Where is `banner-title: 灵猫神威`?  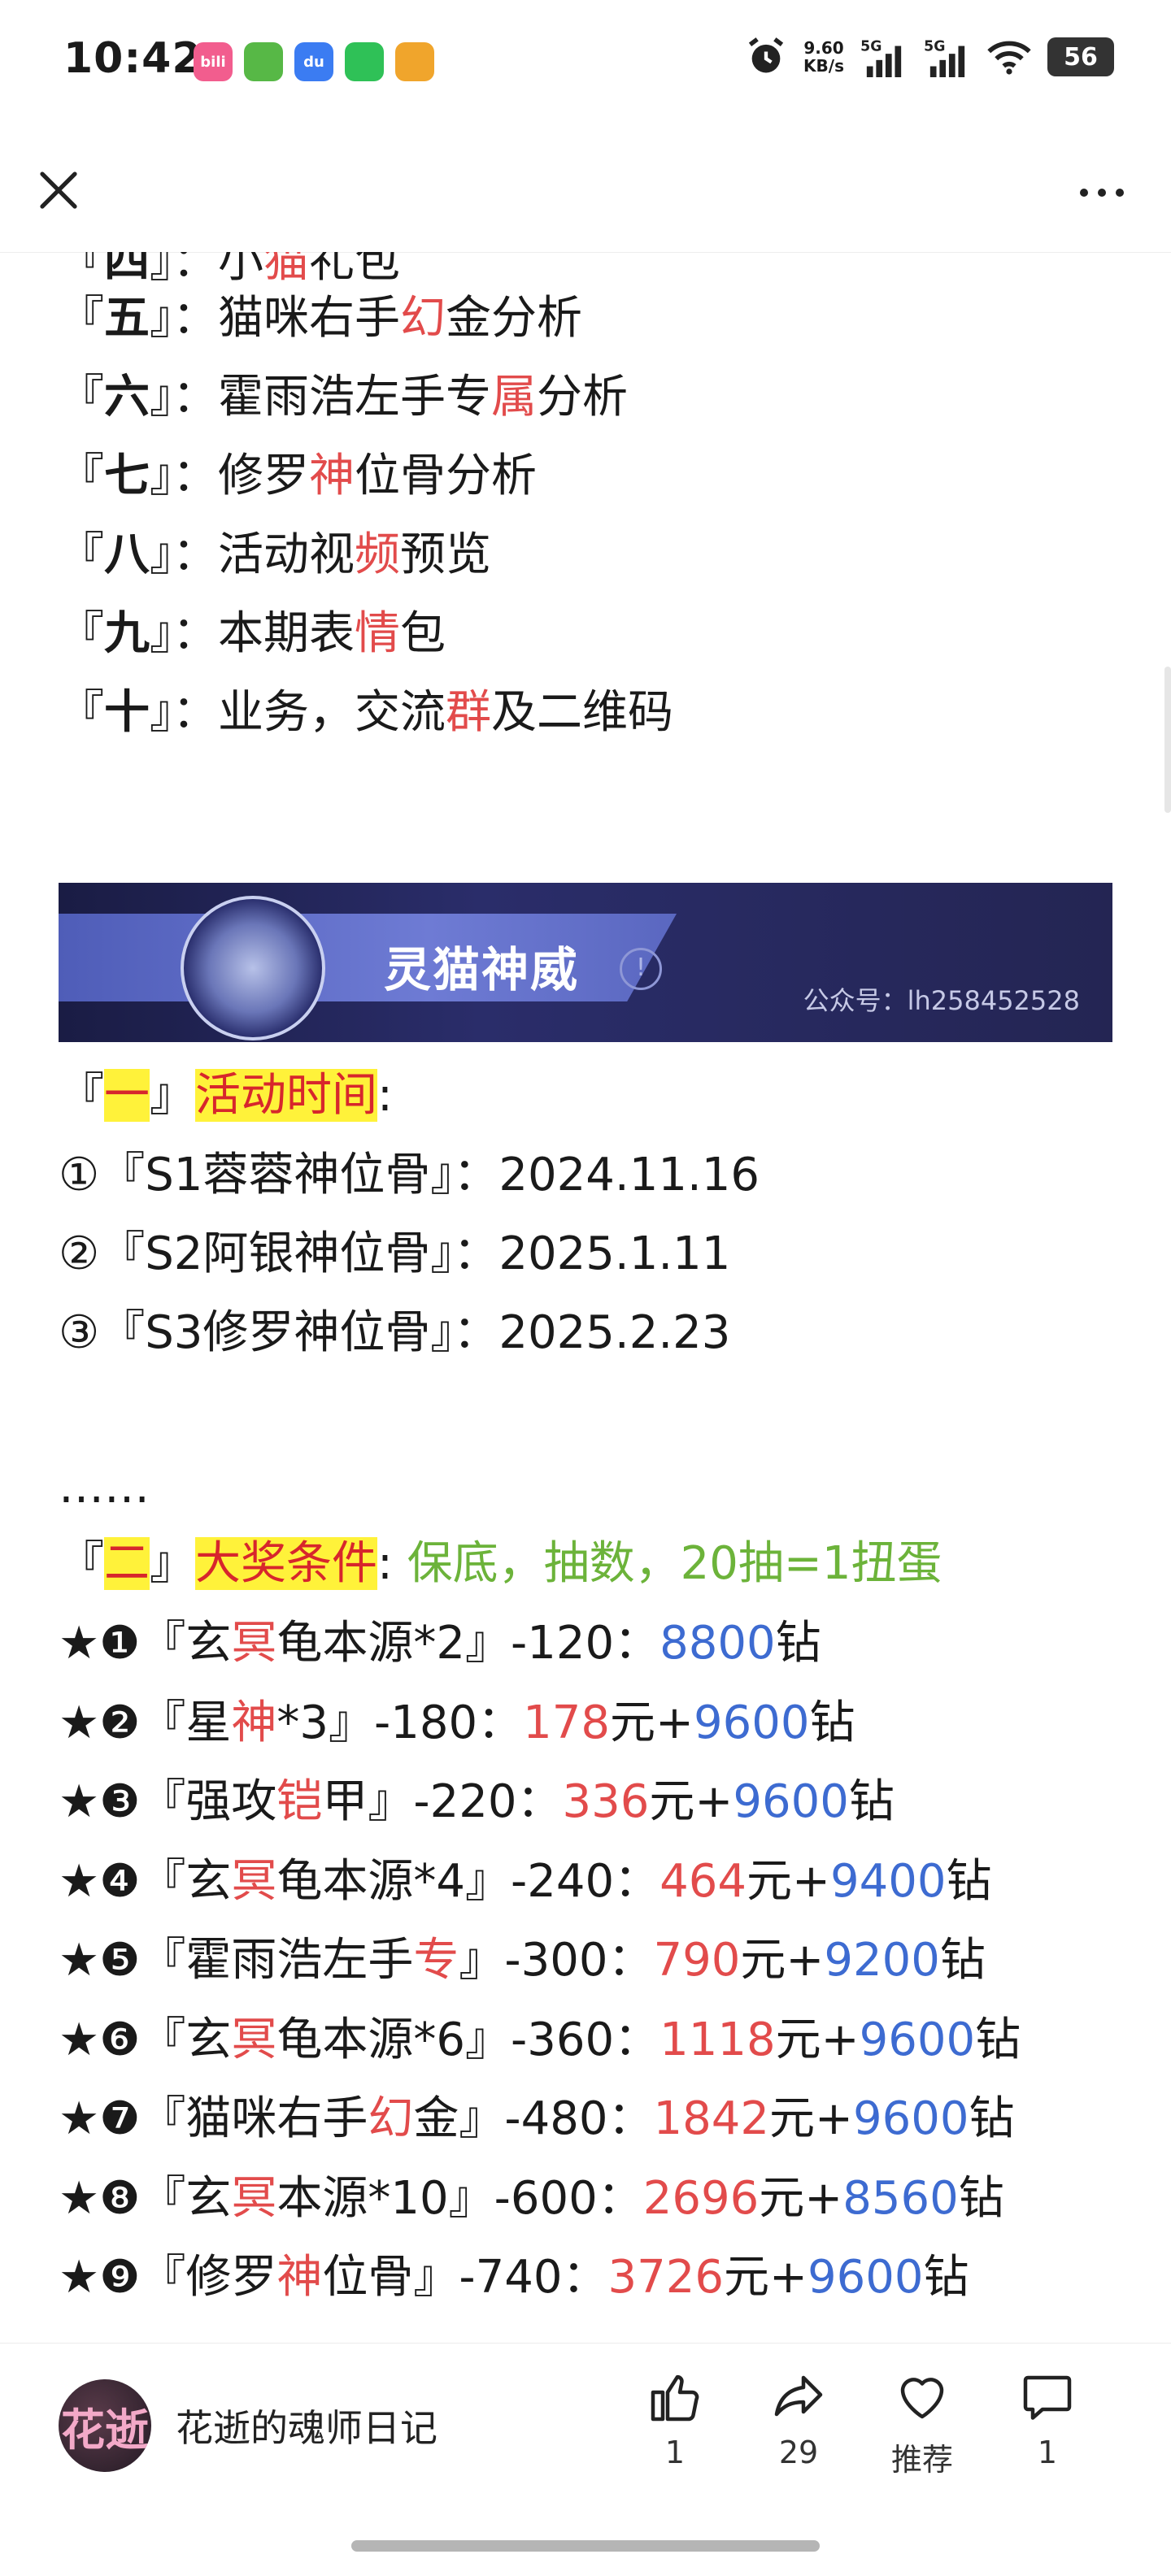 banner-title: 灵猫神威 is located at coordinates (482, 969).